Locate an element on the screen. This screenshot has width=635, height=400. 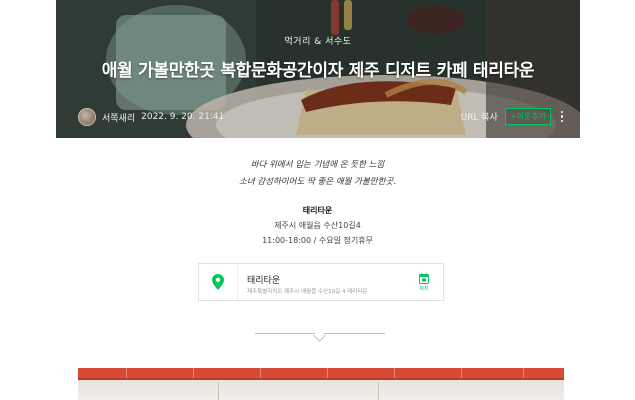
post-date: 2022. 9. 20. 21:41 is located at coordinates (183, 117).